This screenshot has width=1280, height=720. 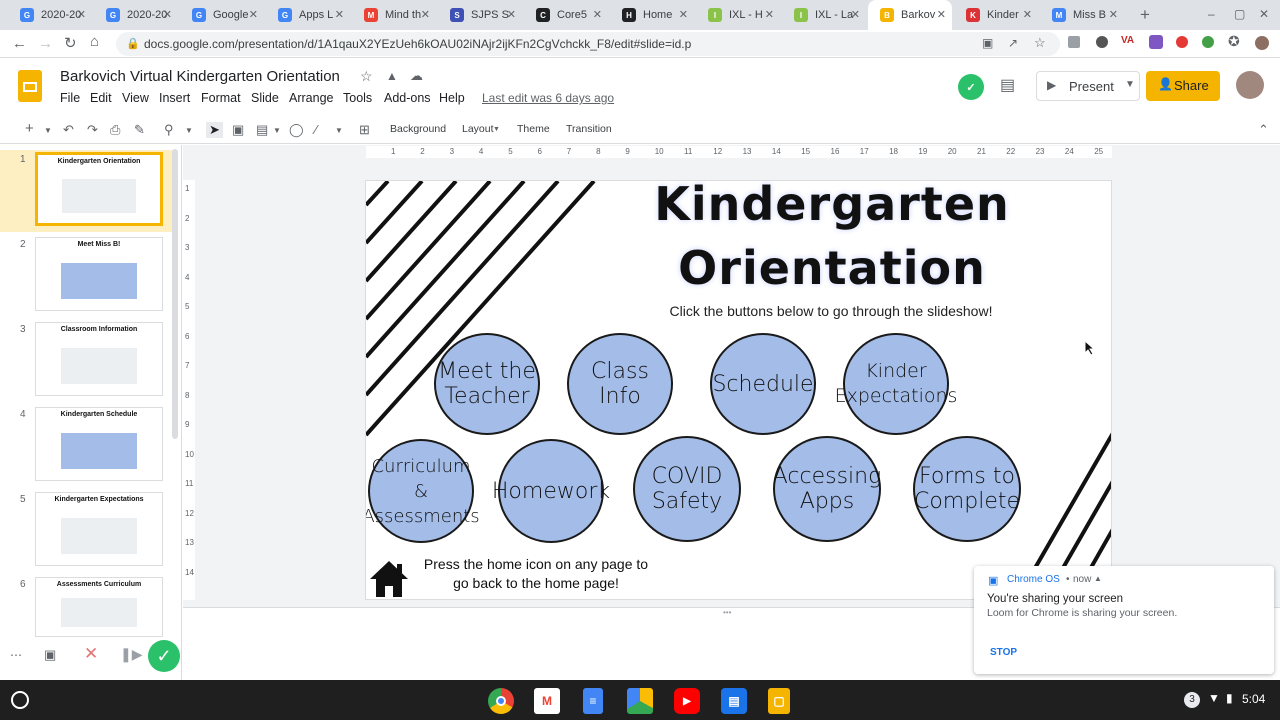 What do you see at coordinates (70, 98) in the screenshot?
I see `menu-item: File` at bounding box center [70, 98].